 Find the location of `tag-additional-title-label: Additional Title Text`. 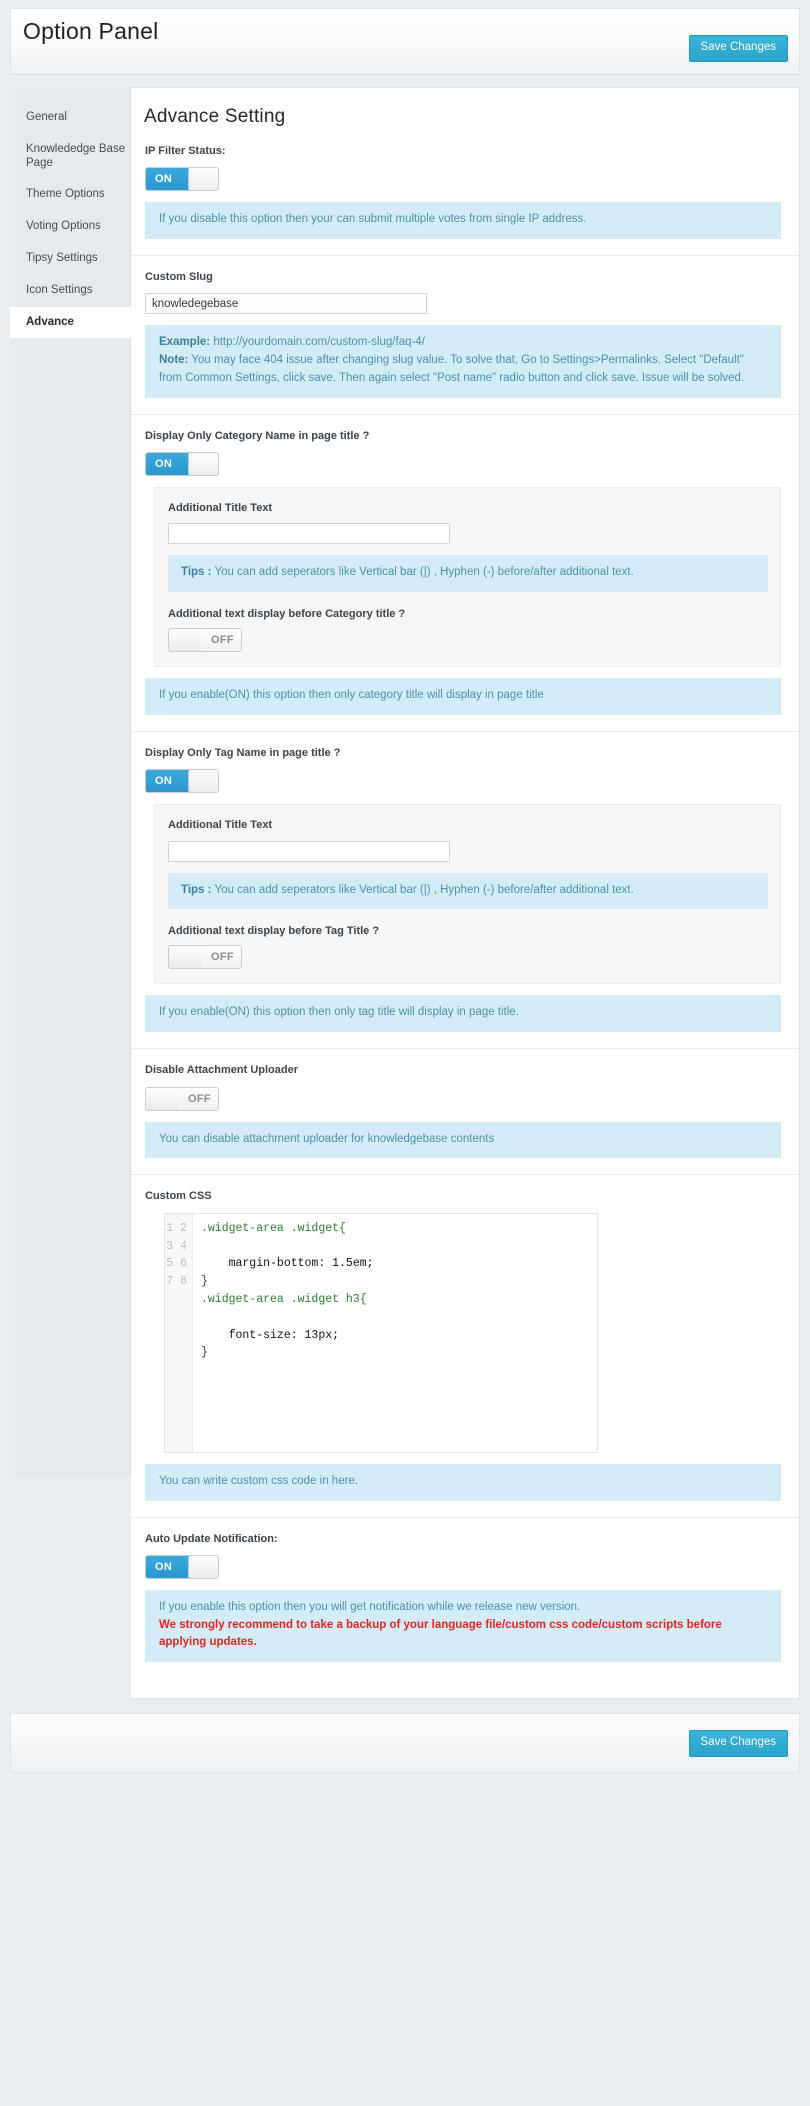

tag-additional-title-label: Additional Title Text is located at coordinates (220, 825).